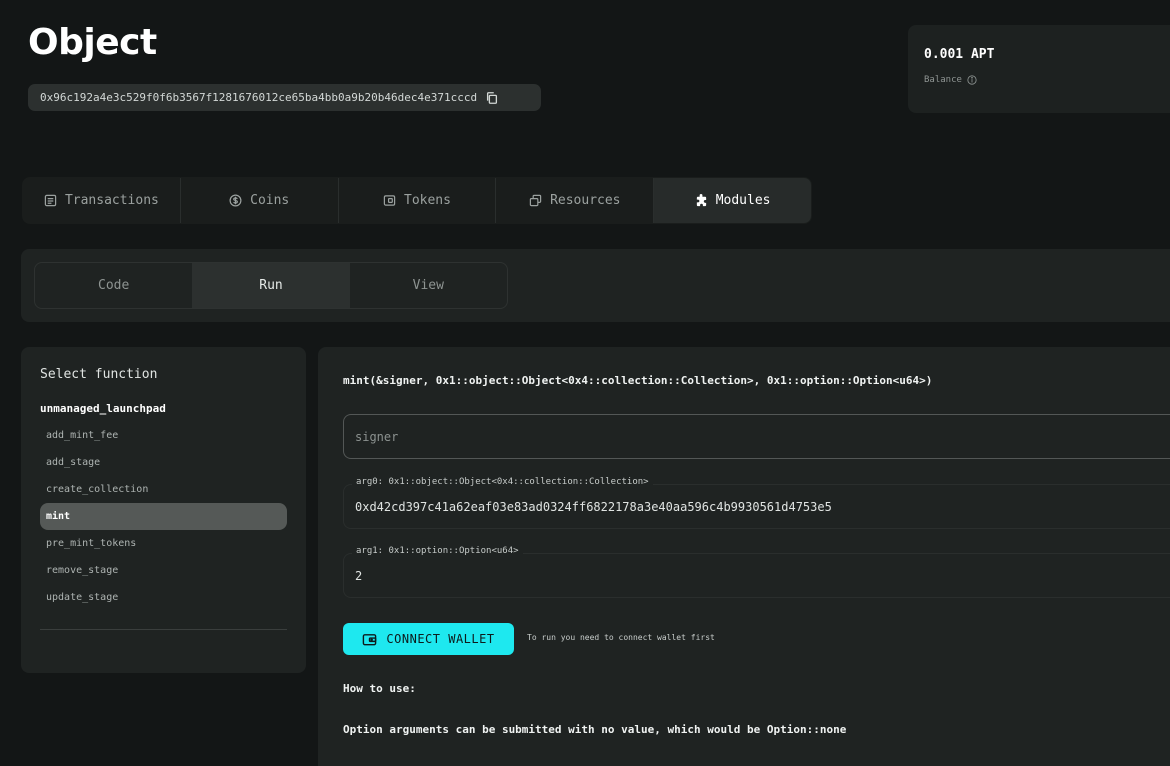  What do you see at coordinates (585, 200) in the screenshot?
I see `tab-label: Resources` at bounding box center [585, 200].